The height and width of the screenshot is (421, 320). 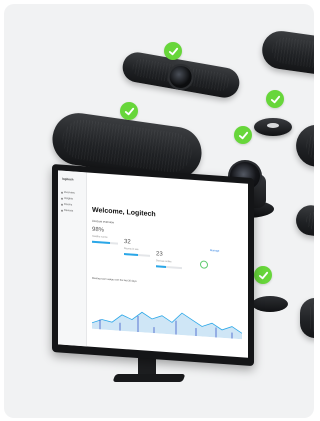 What do you see at coordinates (204, 264) in the screenshot?
I see `status-ring-icon` at bounding box center [204, 264].